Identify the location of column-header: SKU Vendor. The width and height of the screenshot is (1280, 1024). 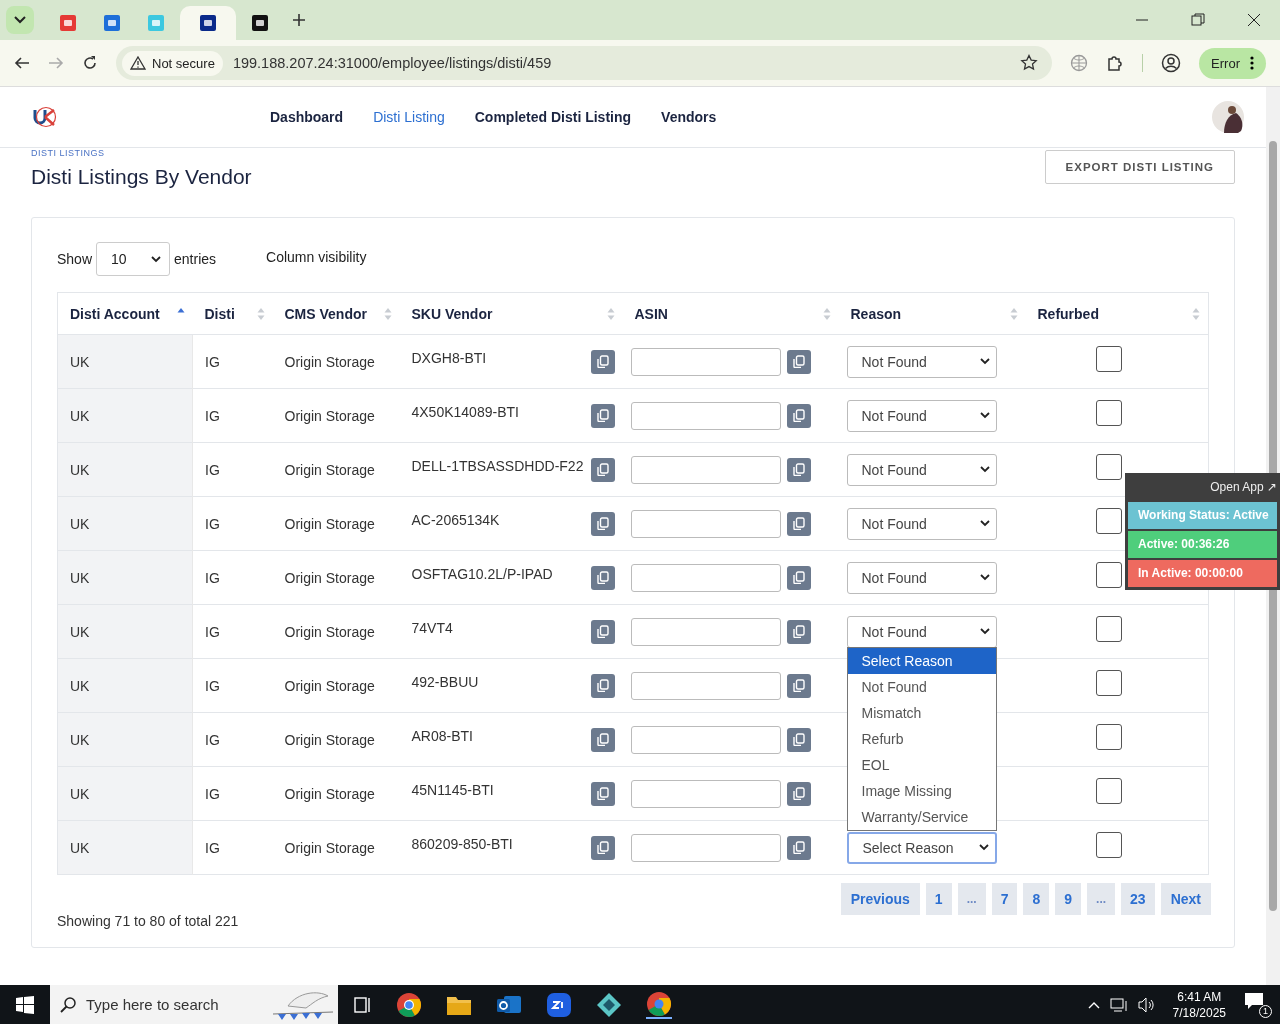
(452, 313).